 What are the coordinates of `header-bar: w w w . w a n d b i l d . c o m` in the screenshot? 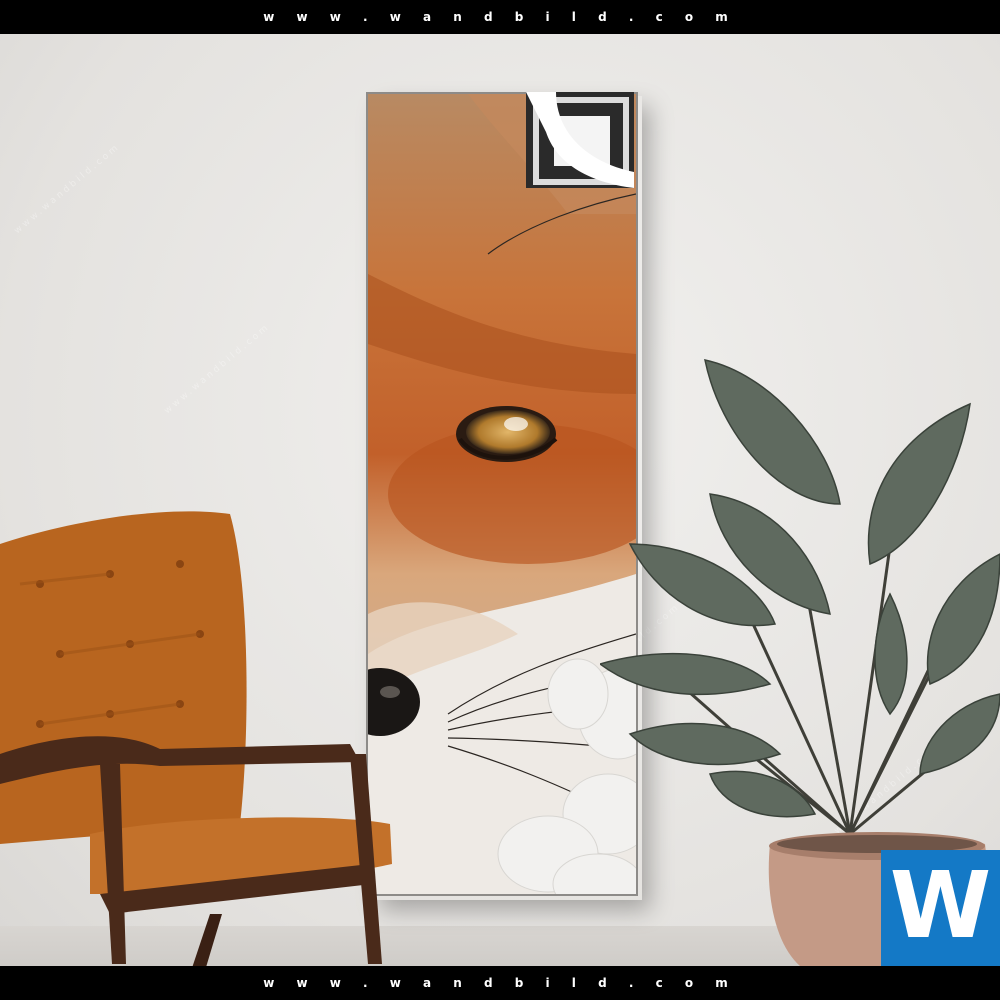 It's located at (500, 17).